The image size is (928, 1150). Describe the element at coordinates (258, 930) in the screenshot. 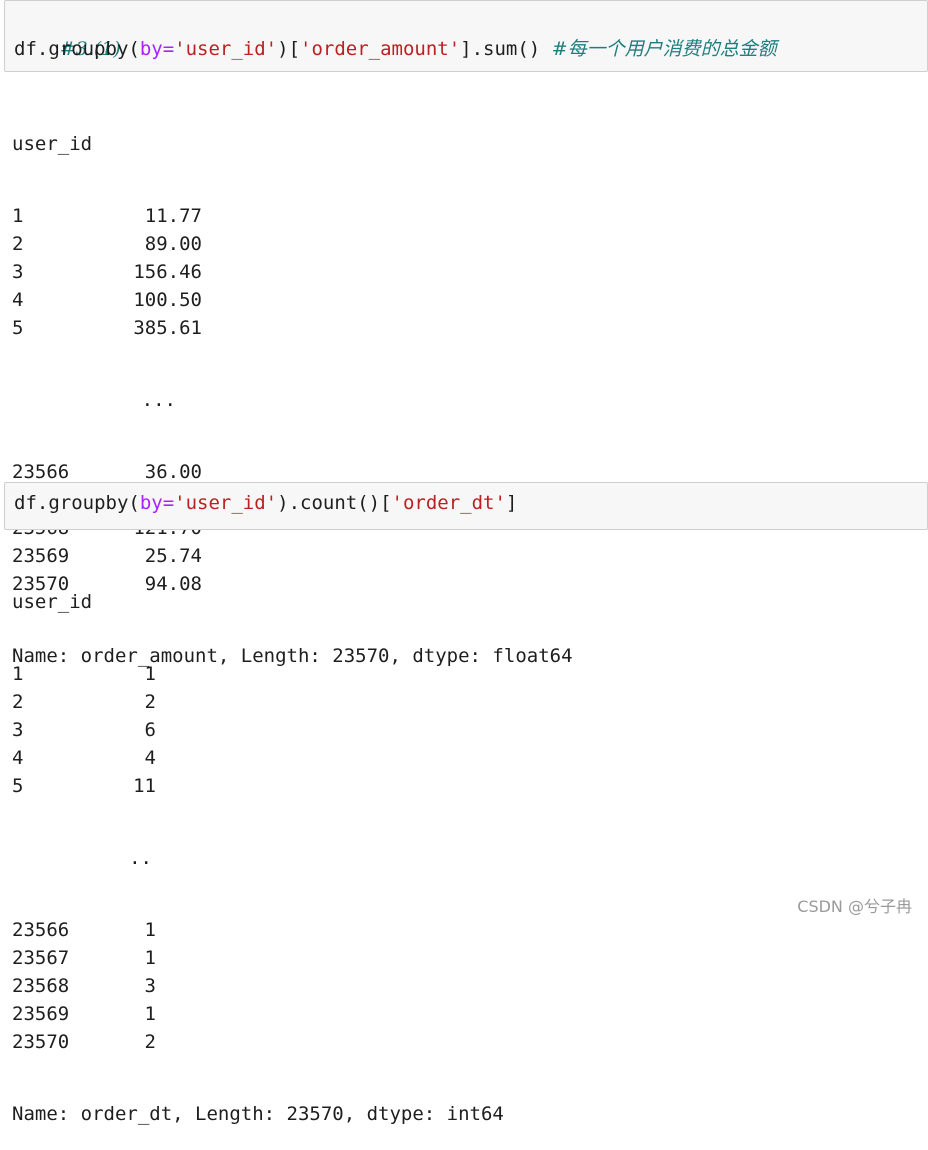

I see `series-row: 23566 1` at that location.